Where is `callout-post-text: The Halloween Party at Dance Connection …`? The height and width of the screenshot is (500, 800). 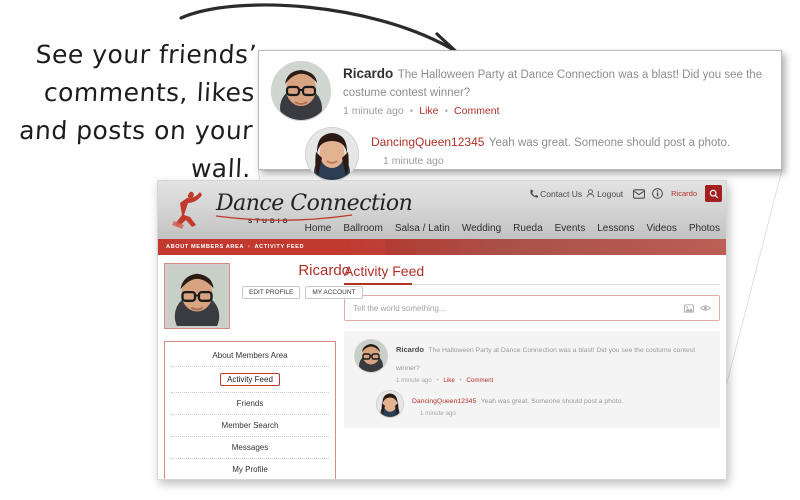 callout-post-text: The Halloween Party at Dance Connection … is located at coordinates (553, 84).